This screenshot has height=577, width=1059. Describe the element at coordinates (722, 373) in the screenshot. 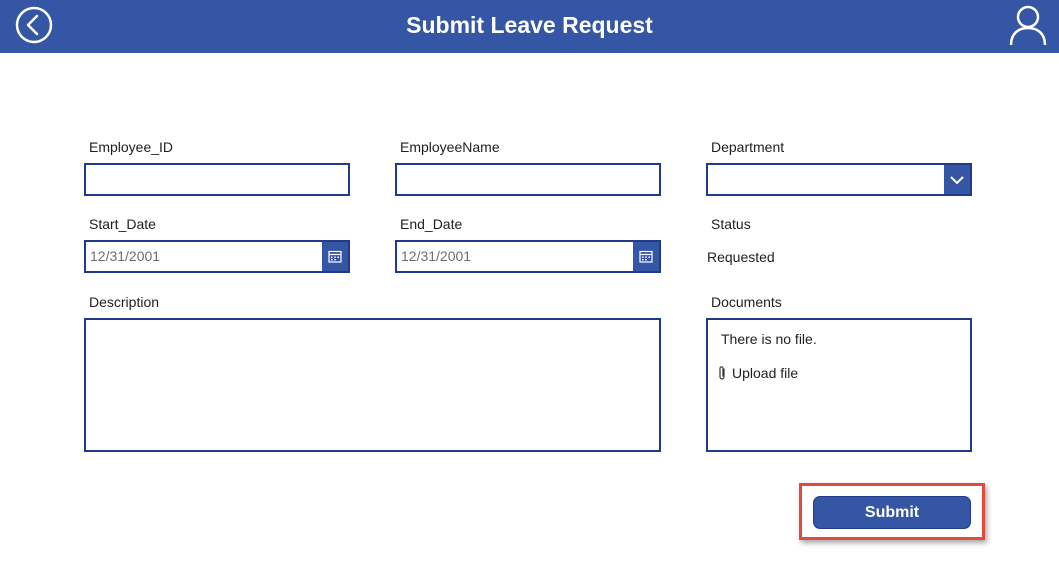

I see `paperclip-icon` at that location.